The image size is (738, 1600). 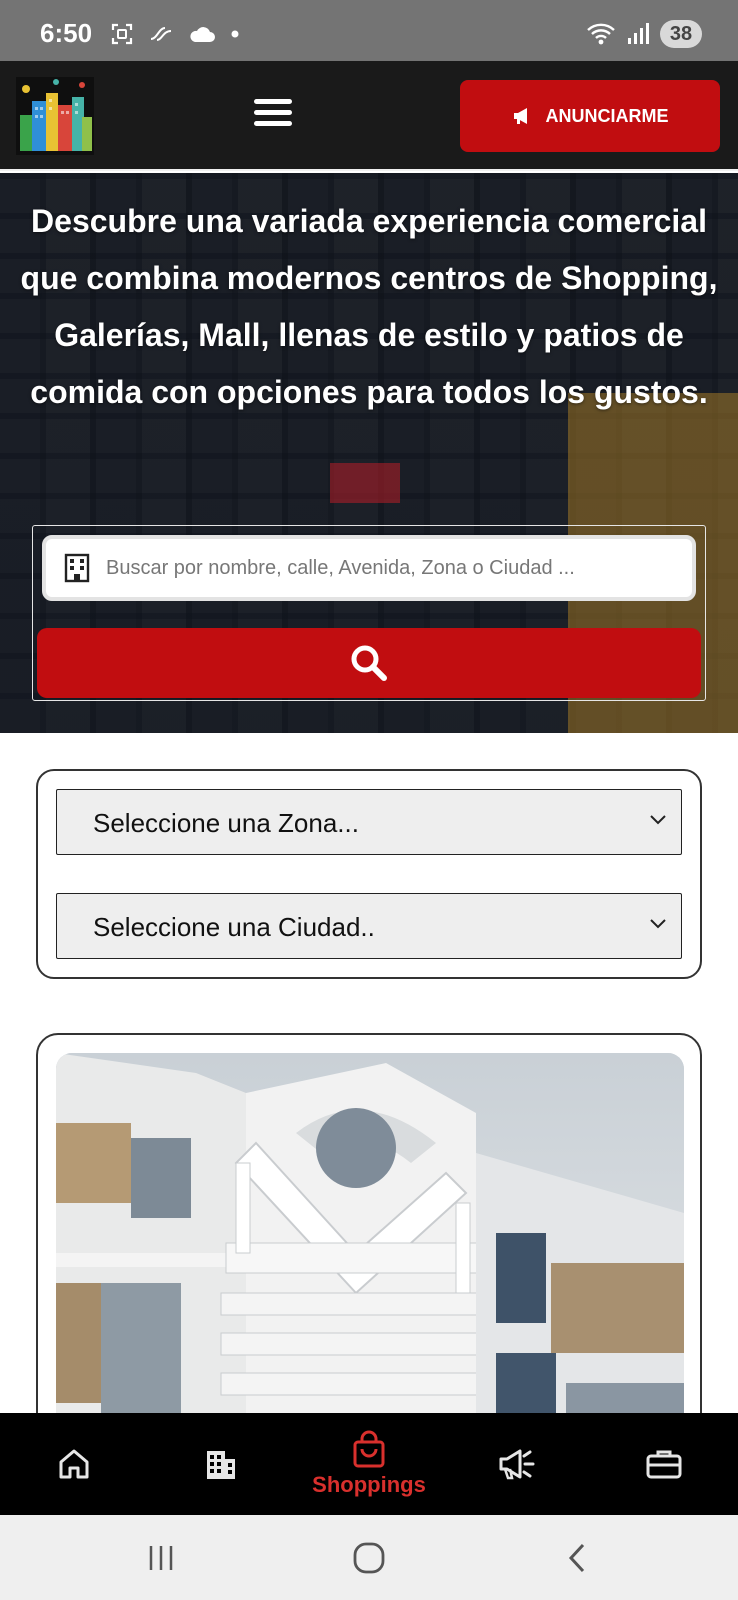 I want to click on hero-background-decoration, so click(x=365, y=483).